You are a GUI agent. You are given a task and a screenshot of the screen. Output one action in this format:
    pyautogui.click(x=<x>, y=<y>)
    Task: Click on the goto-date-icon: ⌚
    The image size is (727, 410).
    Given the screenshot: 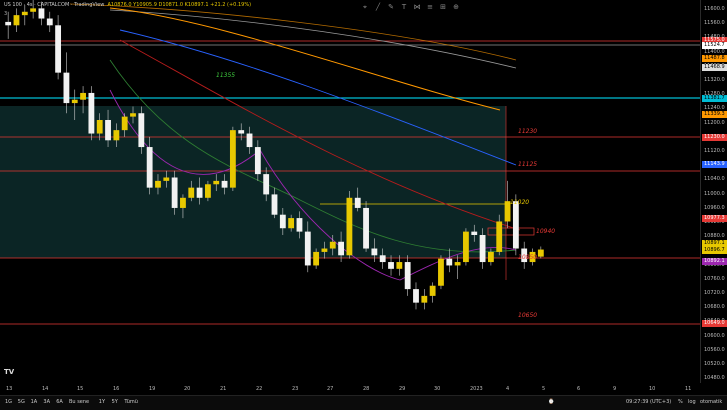 What is the action you would take?
    pyautogui.click(x=551, y=402)
    